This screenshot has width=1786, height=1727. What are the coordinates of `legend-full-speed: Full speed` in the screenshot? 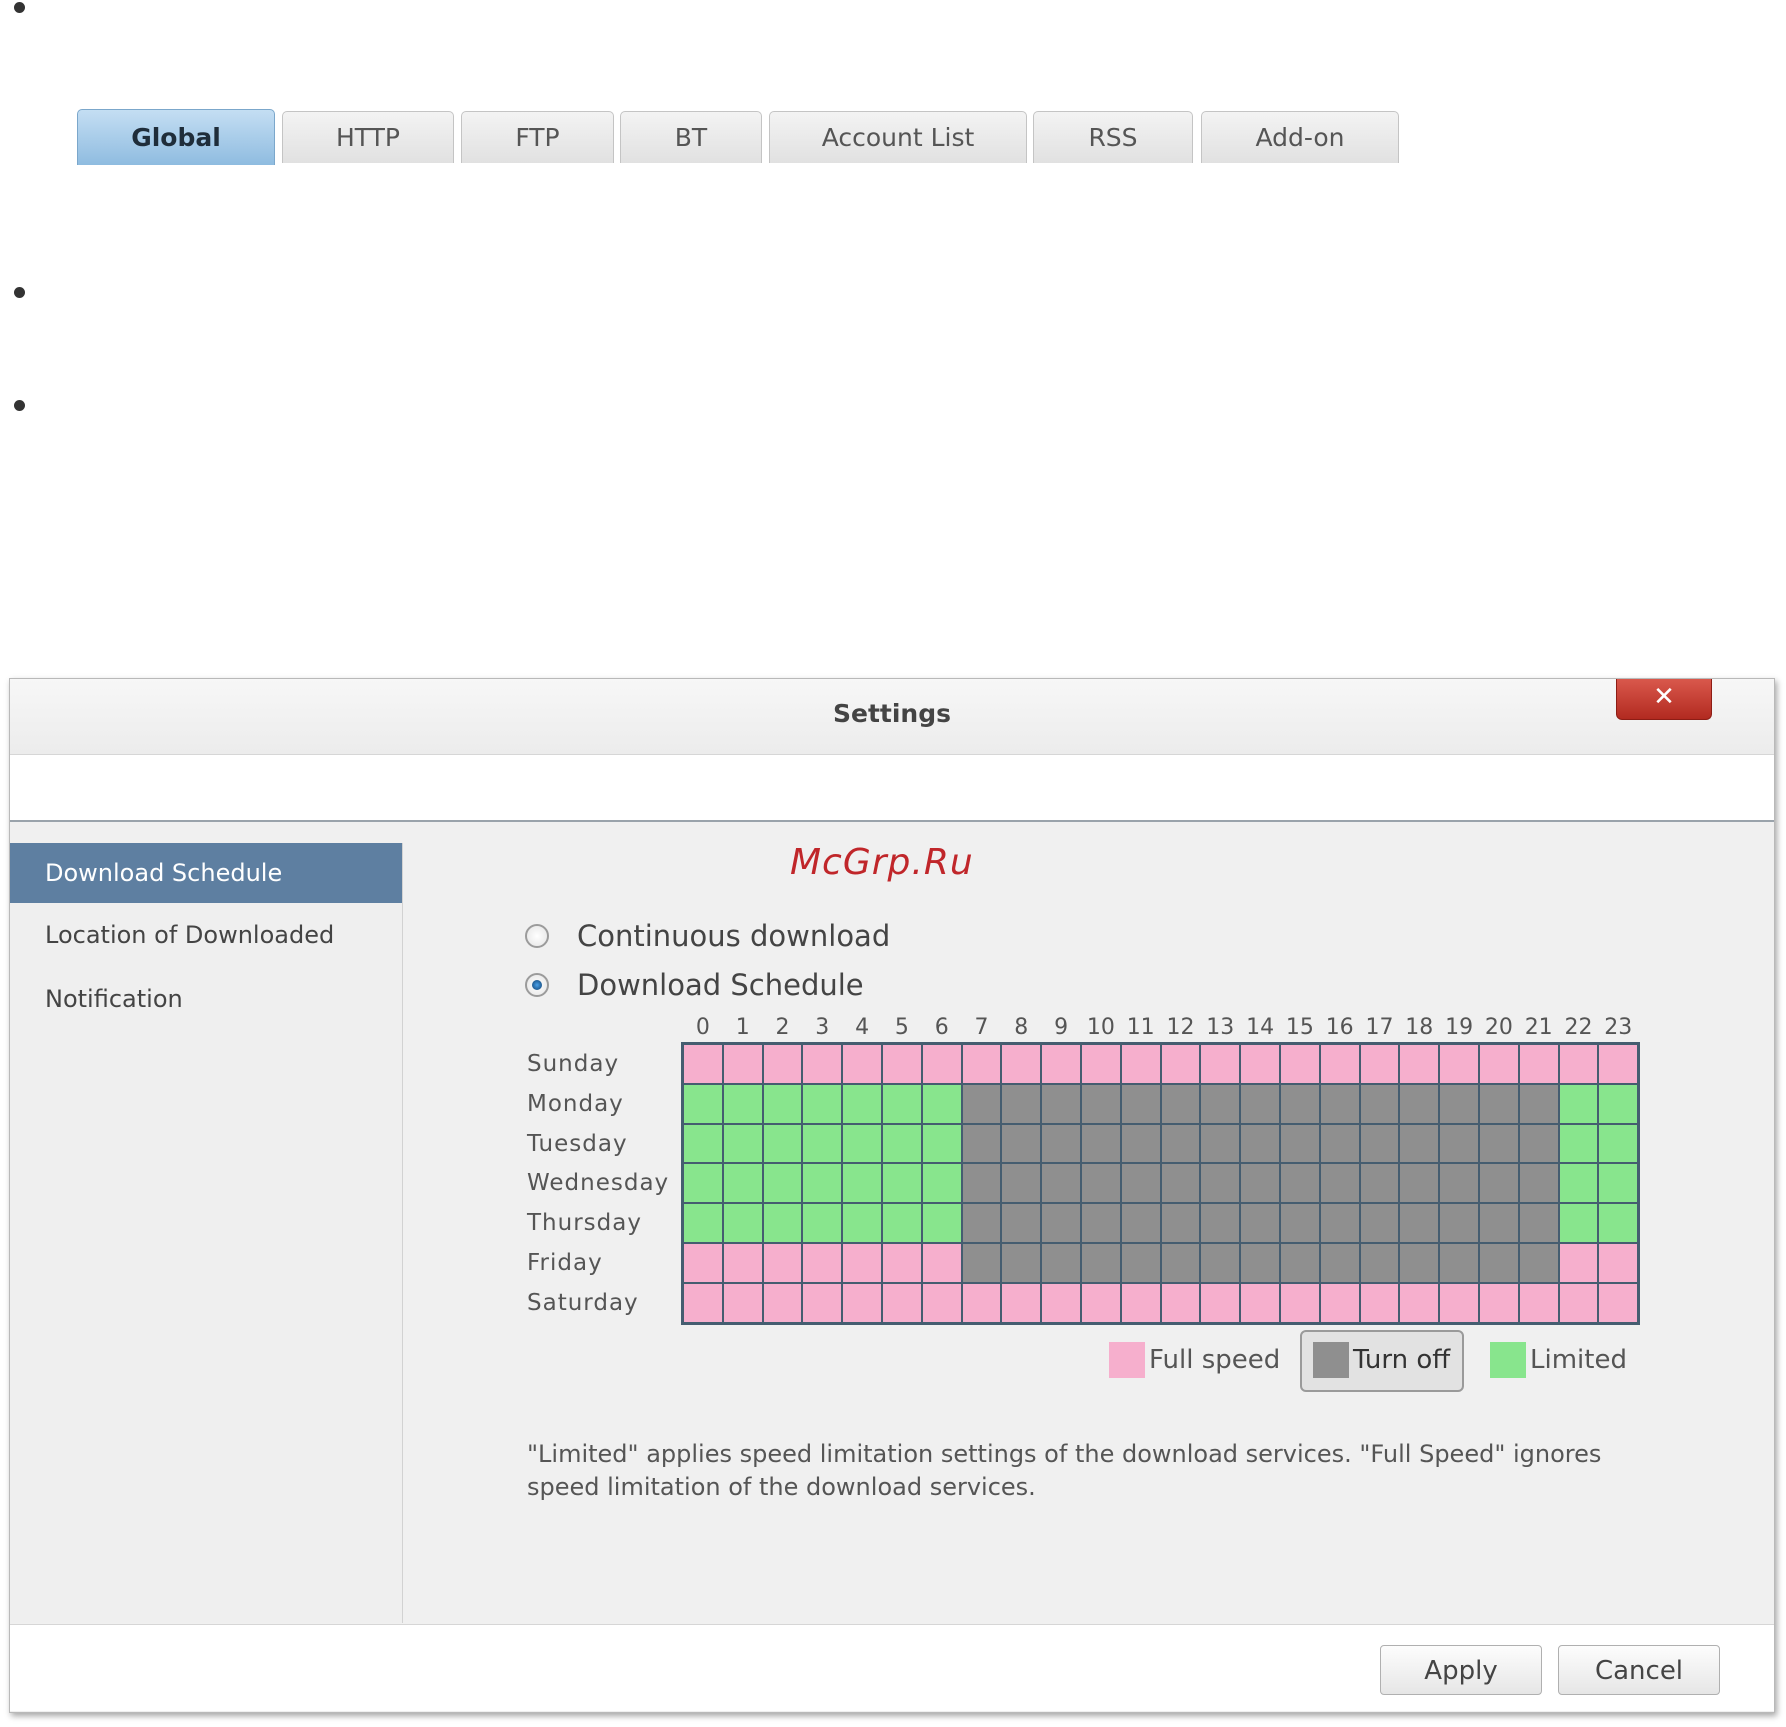 It's located at (1194, 1360).